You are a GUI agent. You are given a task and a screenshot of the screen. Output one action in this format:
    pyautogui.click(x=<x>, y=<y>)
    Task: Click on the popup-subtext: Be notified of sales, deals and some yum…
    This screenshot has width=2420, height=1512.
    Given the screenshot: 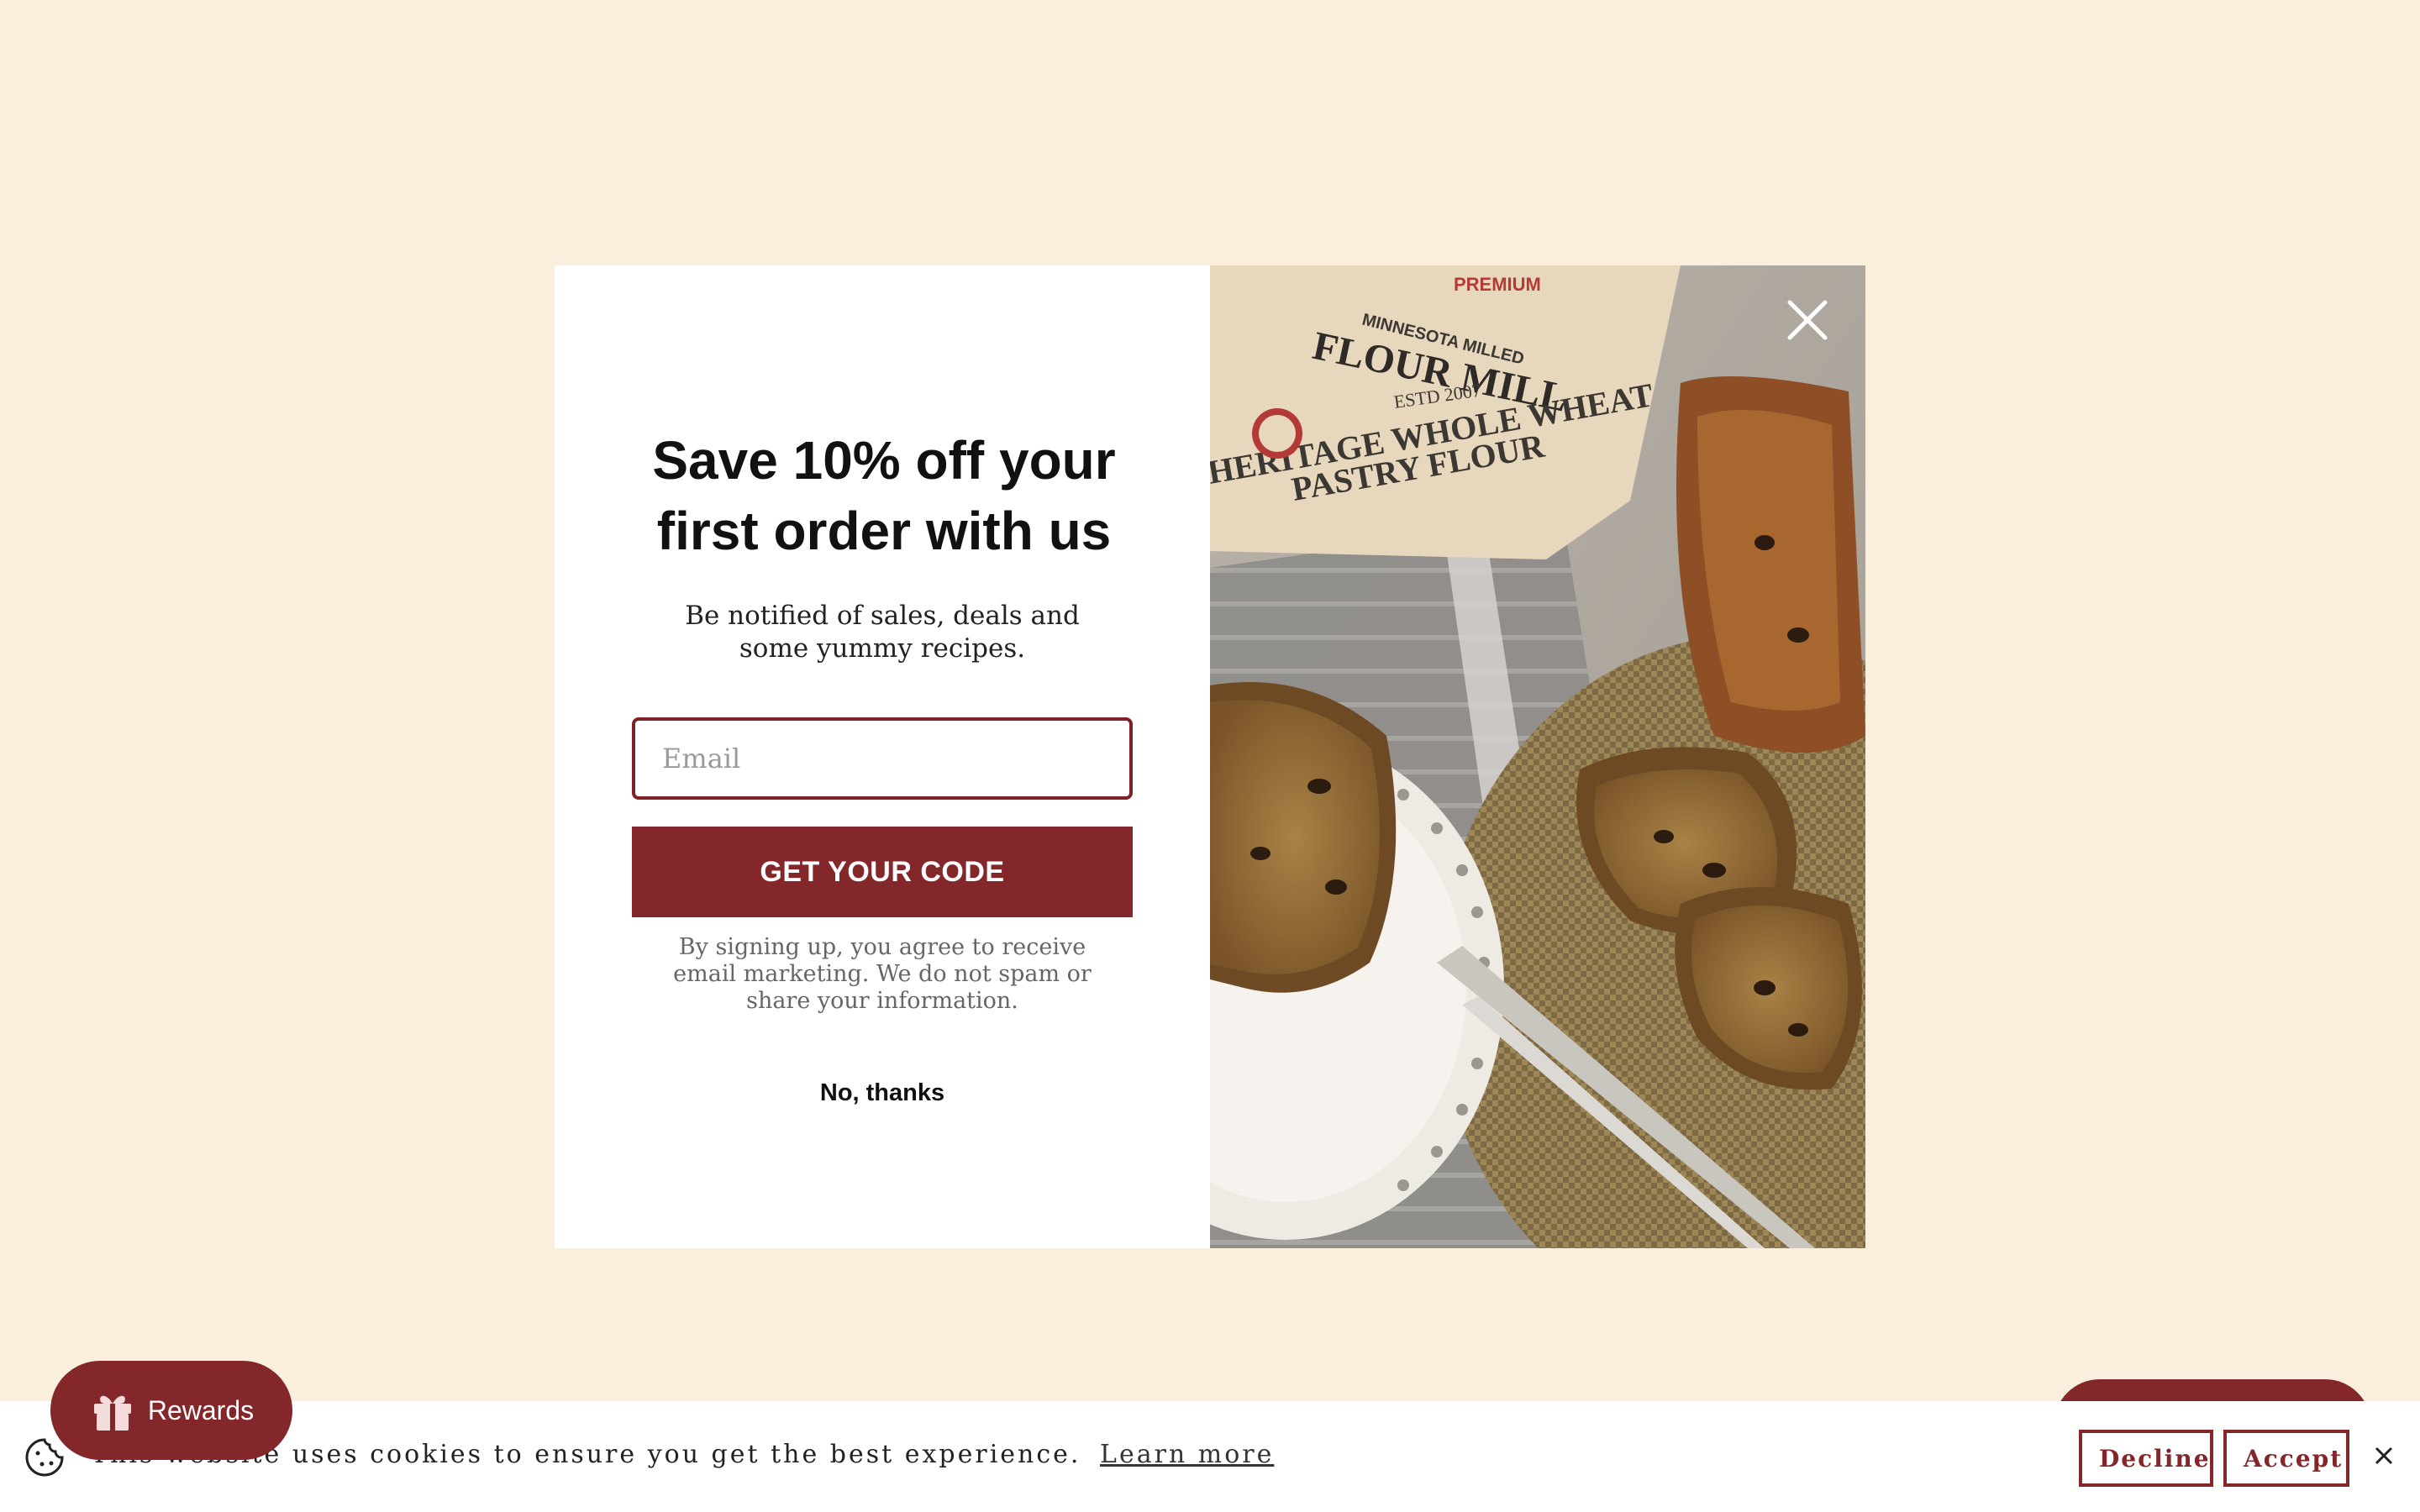 What is the action you would take?
    pyautogui.click(x=882, y=632)
    